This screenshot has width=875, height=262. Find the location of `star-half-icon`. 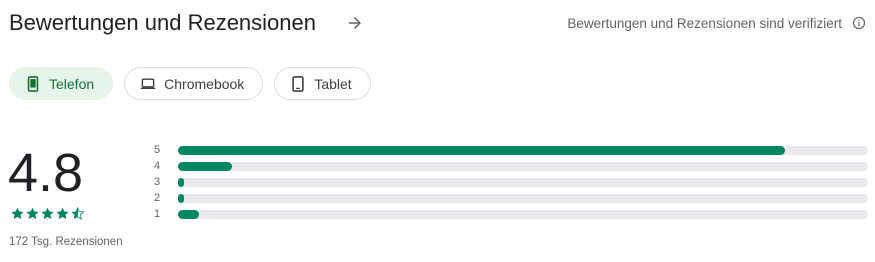

star-half-icon is located at coordinates (78, 213).